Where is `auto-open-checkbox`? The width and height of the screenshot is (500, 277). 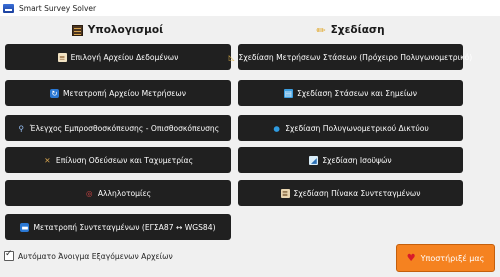 auto-open-checkbox is located at coordinates (9, 255).